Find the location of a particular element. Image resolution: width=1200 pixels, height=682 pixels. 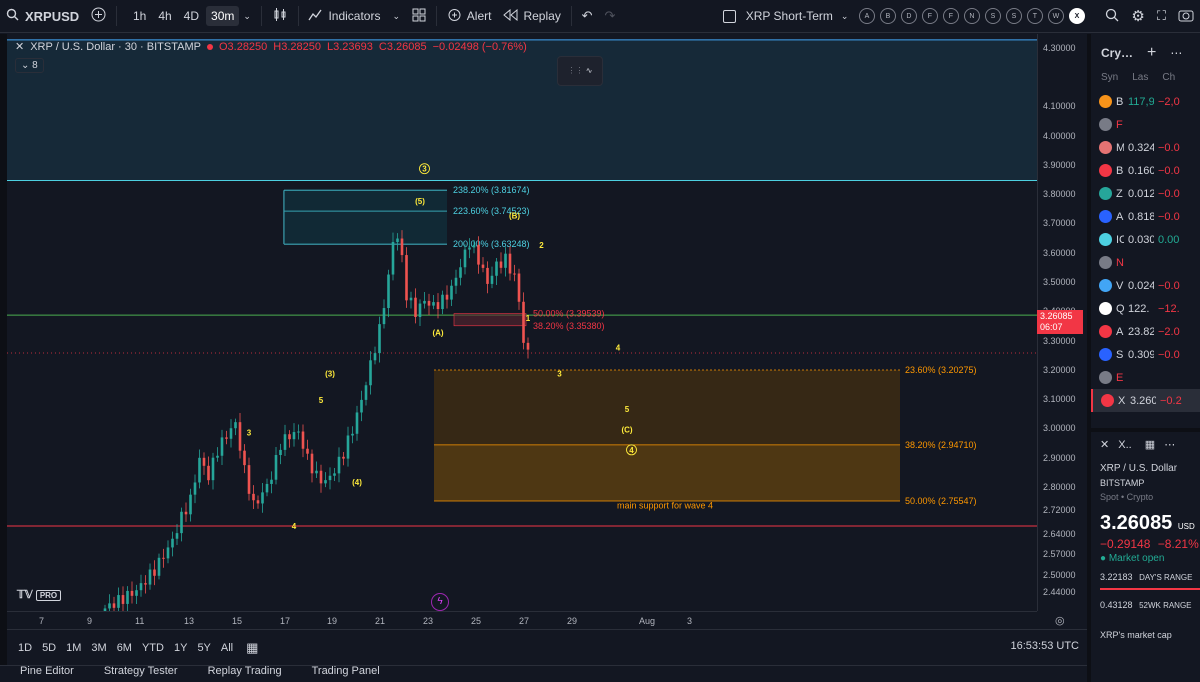

settings-button: ⚙ is located at coordinates (1137, 16).